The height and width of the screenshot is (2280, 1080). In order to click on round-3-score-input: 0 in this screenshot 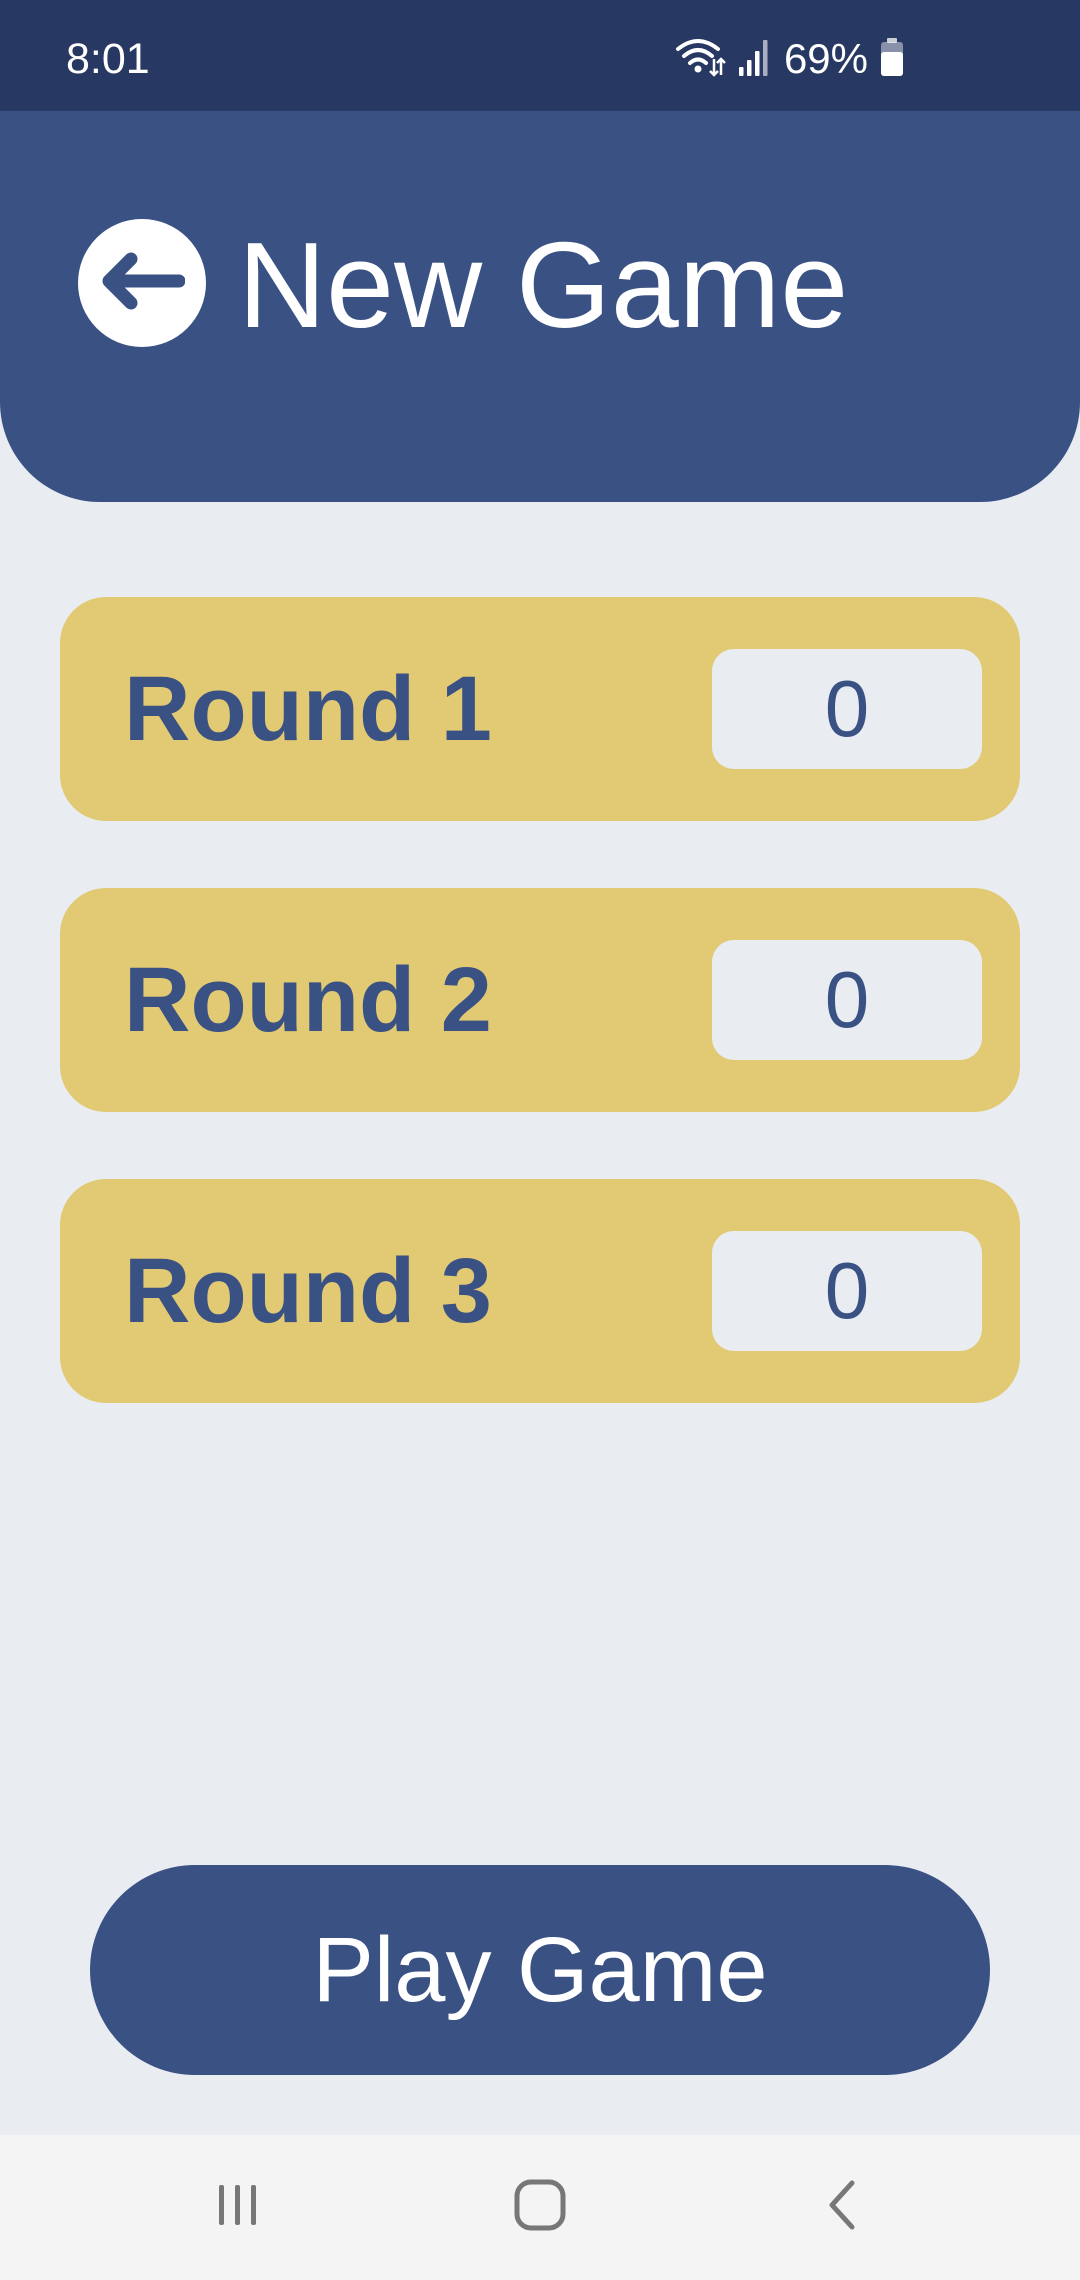, I will do `click(847, 1291)`.